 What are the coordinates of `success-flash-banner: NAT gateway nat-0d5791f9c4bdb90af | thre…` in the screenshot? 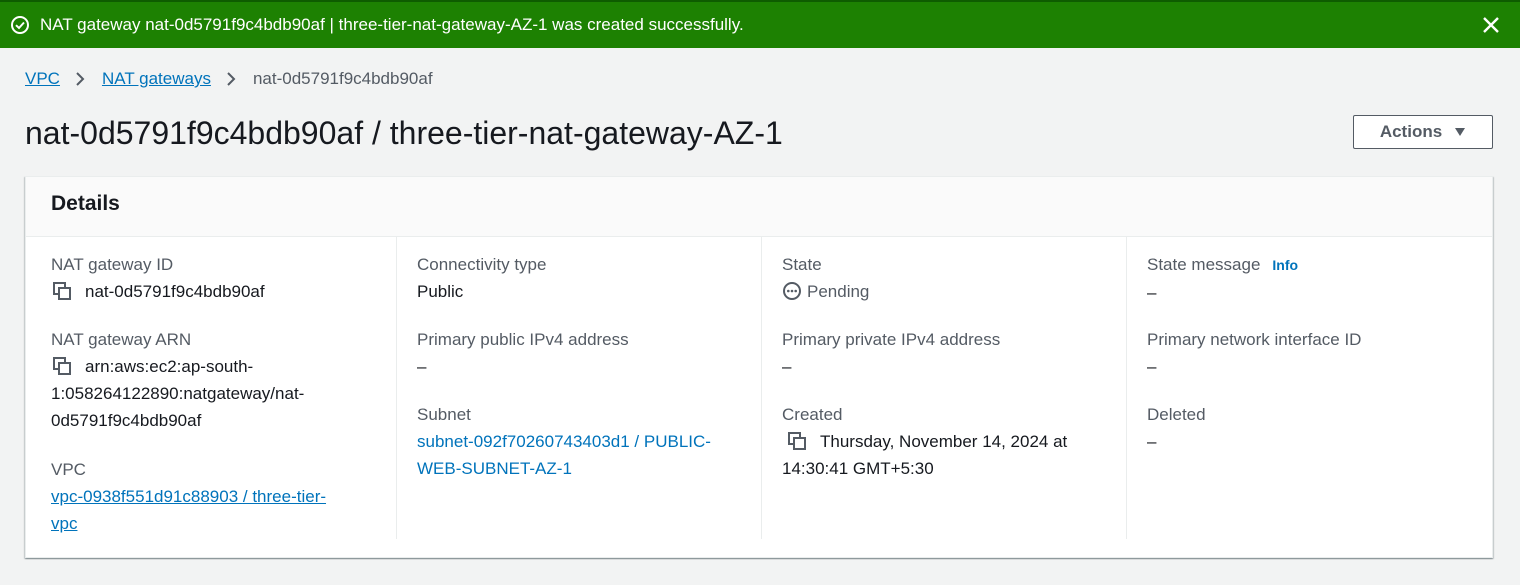 It's located at (760, 24).